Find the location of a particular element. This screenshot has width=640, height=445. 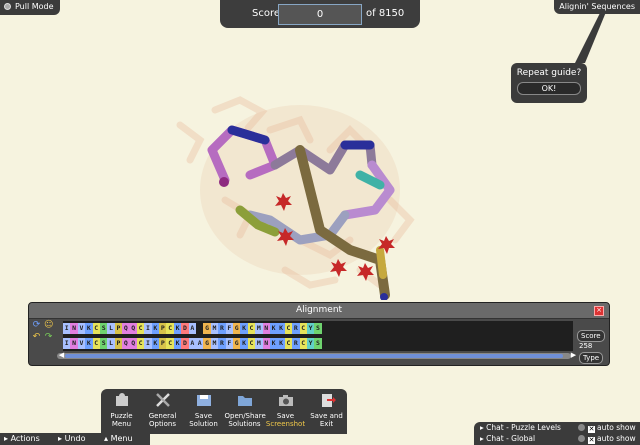

scrollbar-thumb is located at coordinates (314, 356).